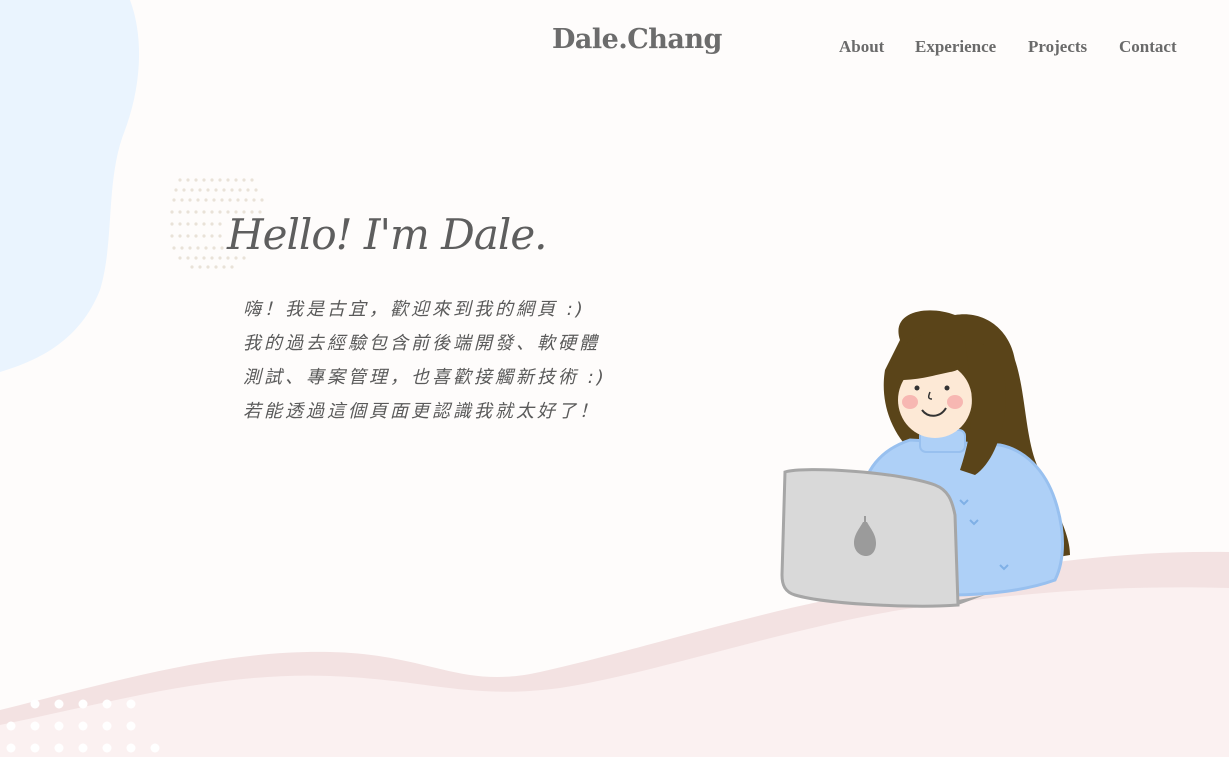  What do you see at coordinates (1148, 47) in the screenshot?
I see `nav-contact-link: Contact` at bounding box center [1148, 47].